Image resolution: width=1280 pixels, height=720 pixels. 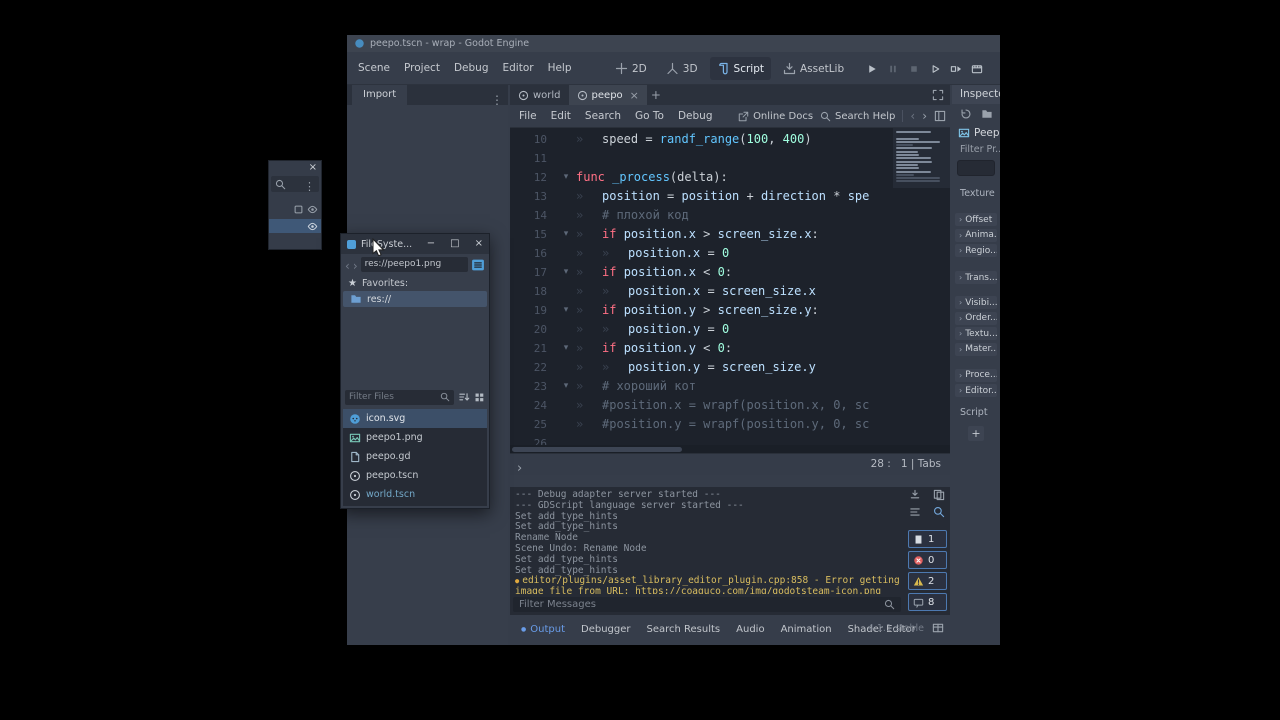 I want to click on favorite-item-res: res://, so click(x=415, y=299).